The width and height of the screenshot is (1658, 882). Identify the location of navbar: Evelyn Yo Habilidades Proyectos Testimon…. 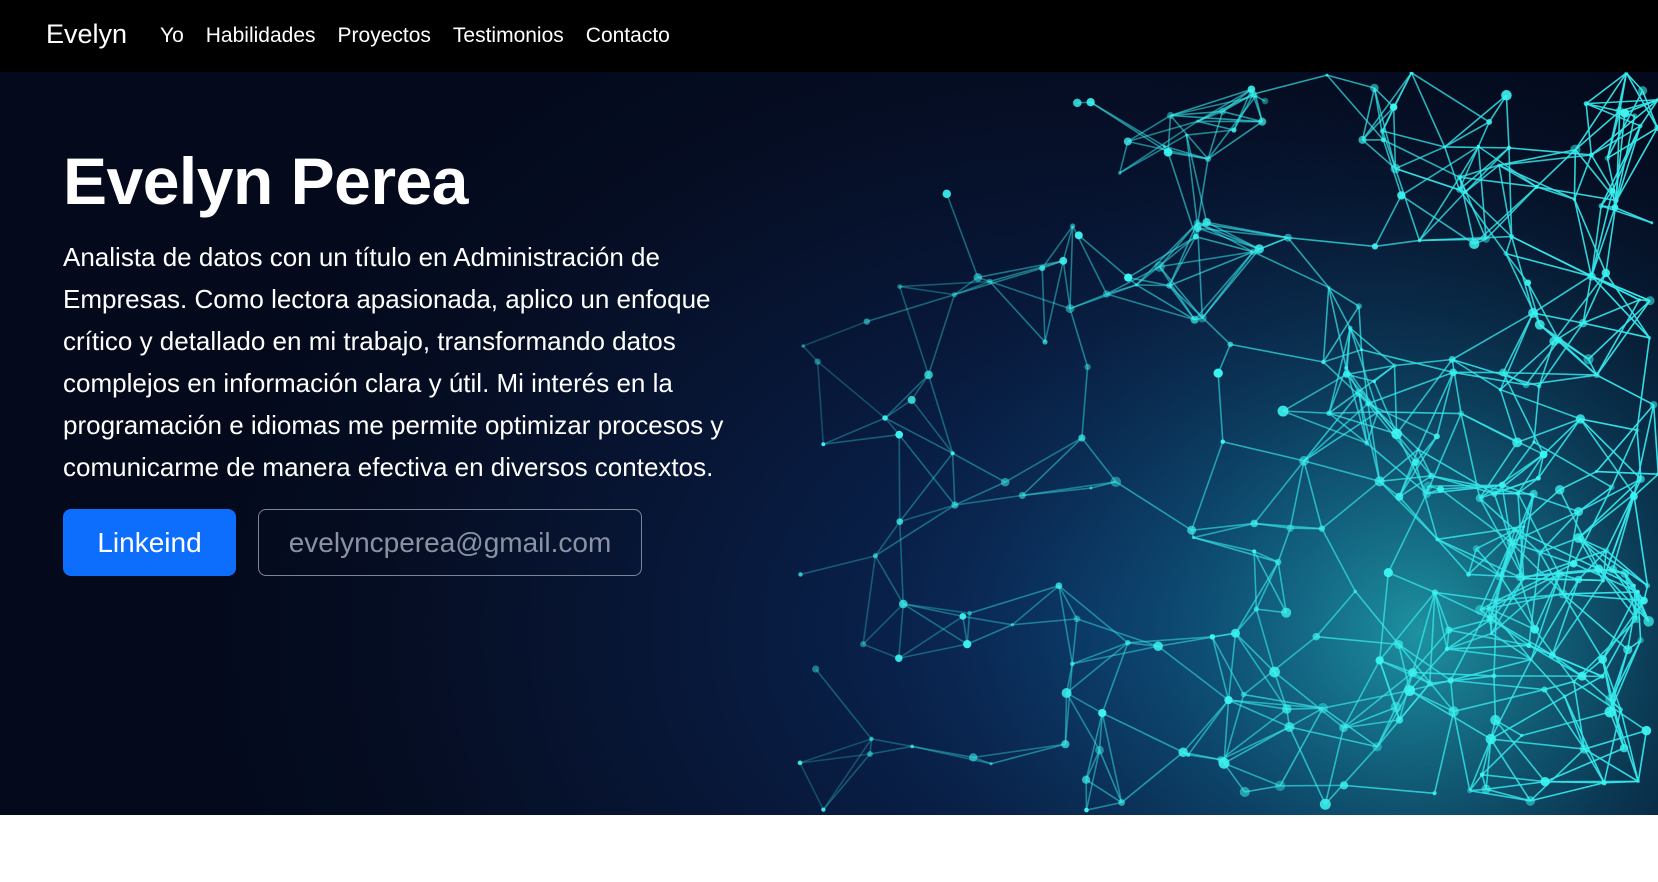
(829, 36).